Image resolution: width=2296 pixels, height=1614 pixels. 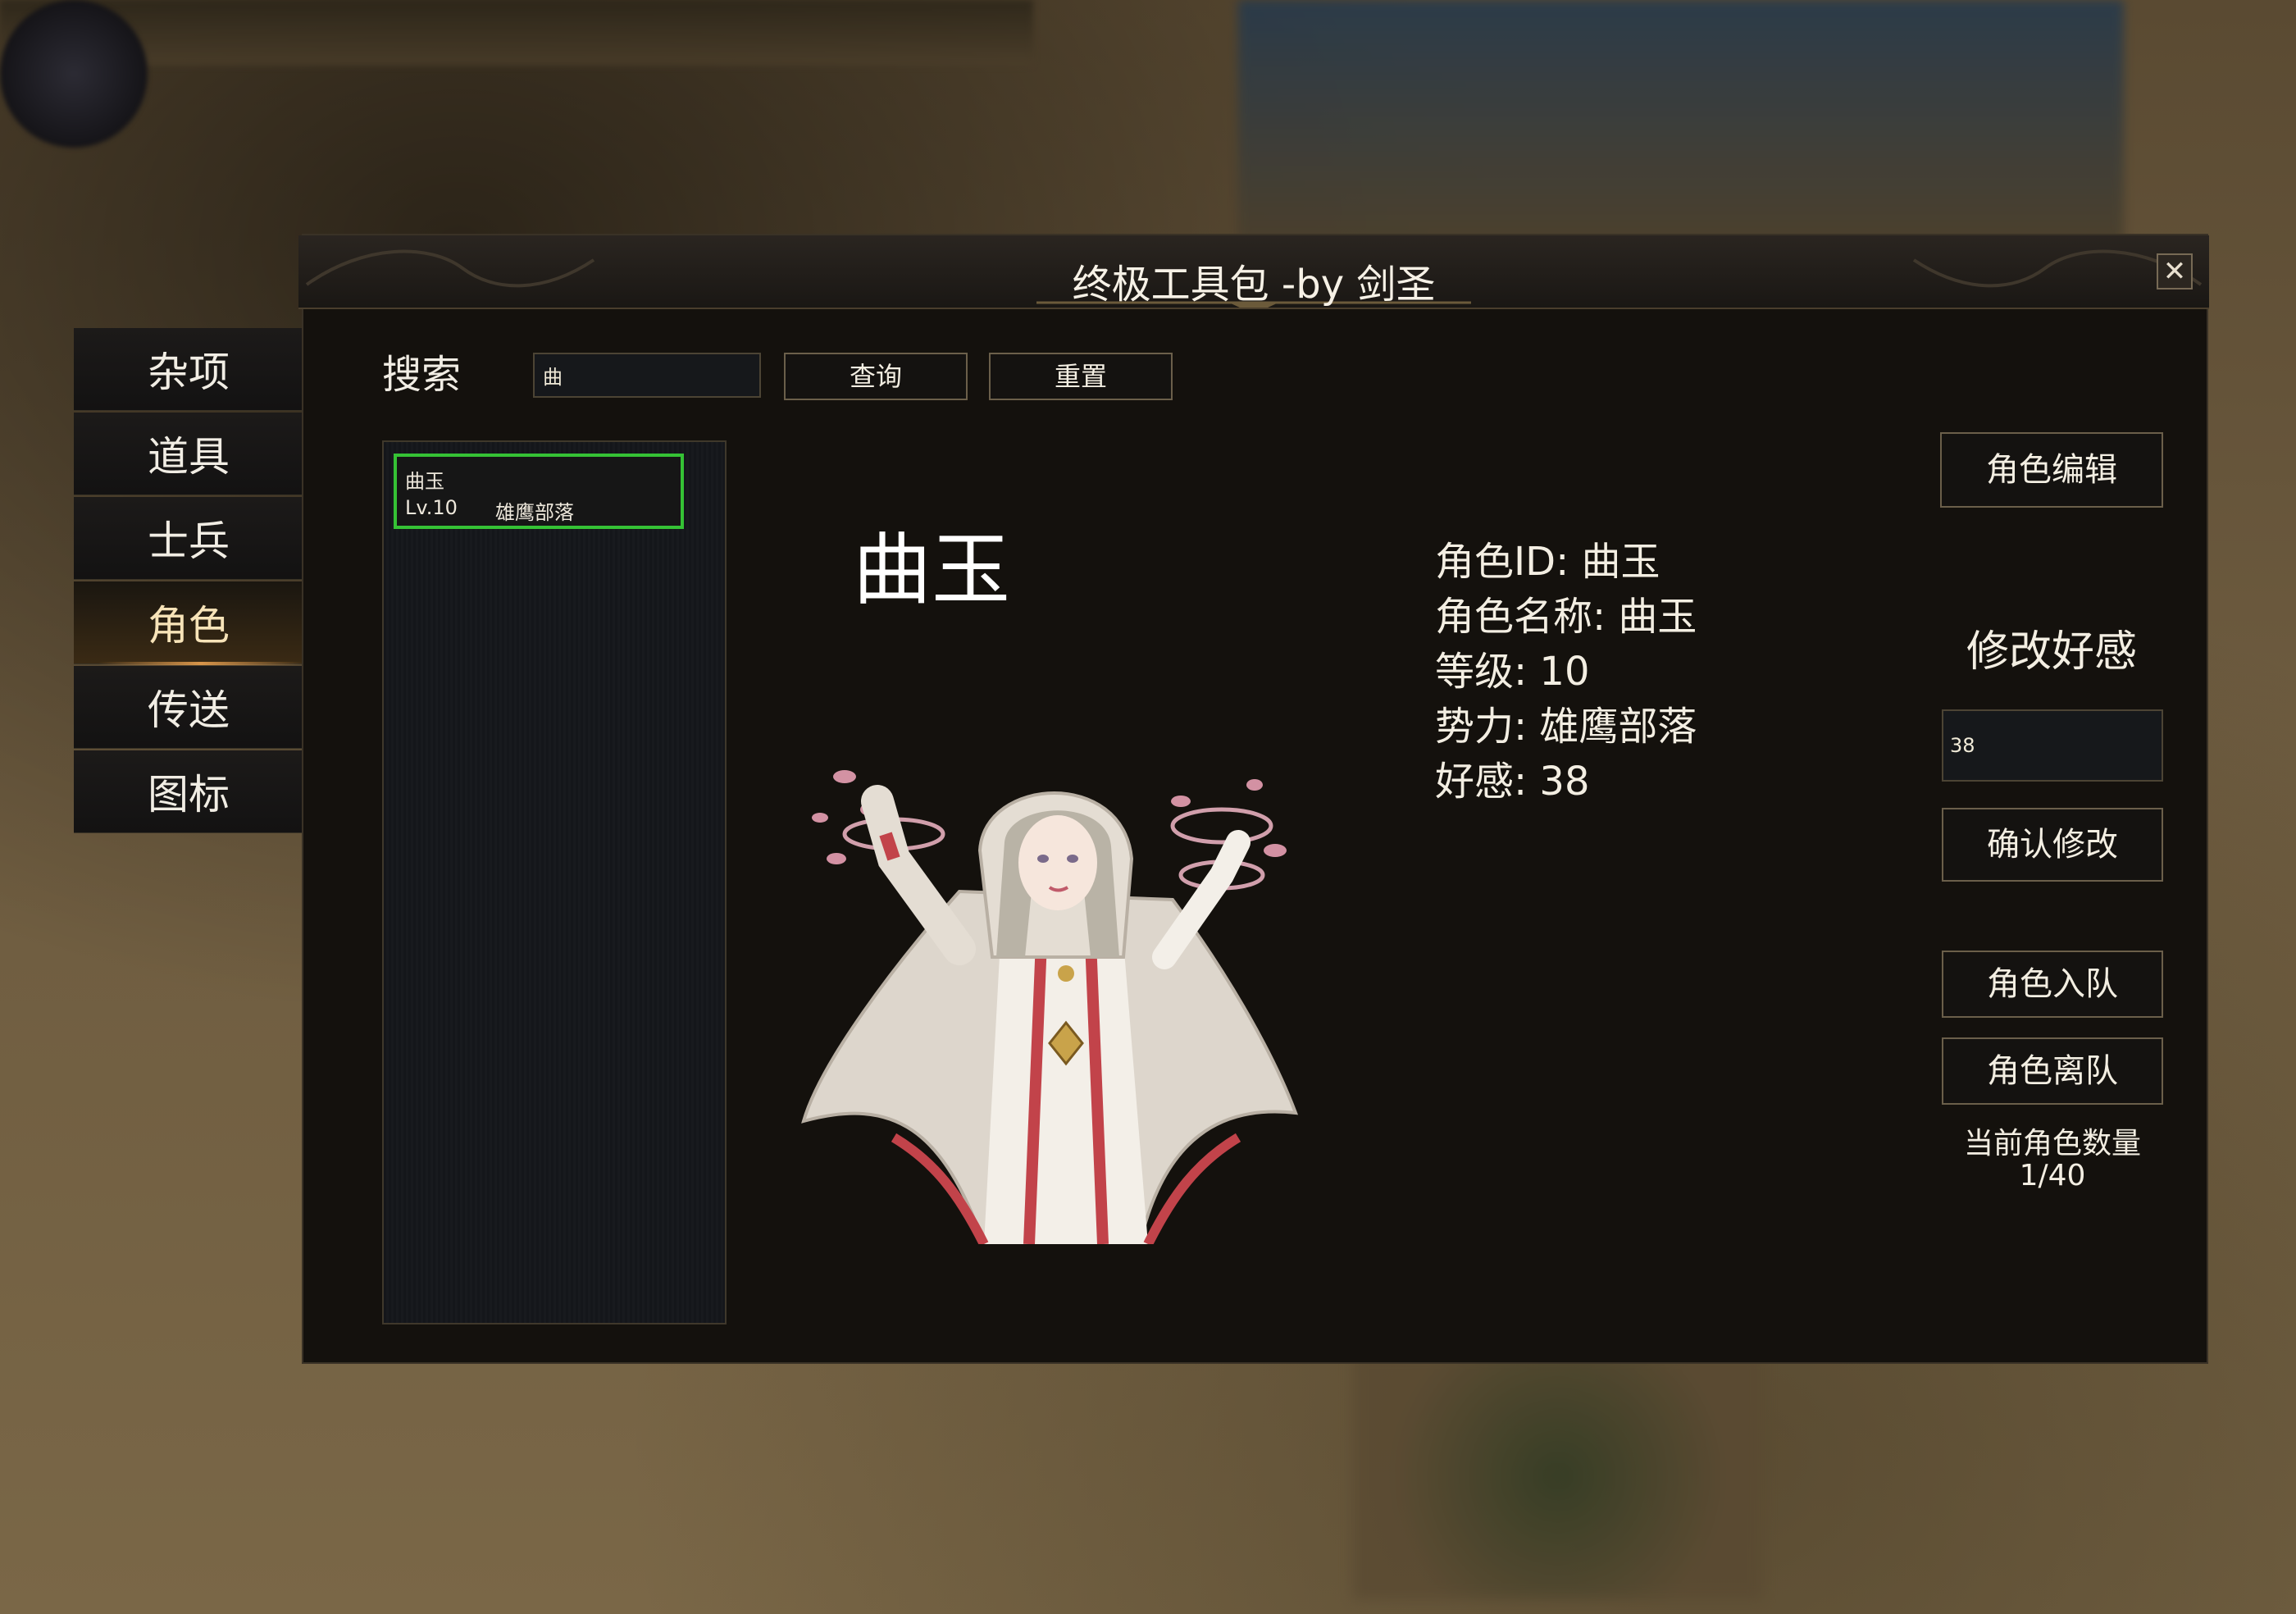 I want to click on background-game-panel, so click(x=1681, y=123).